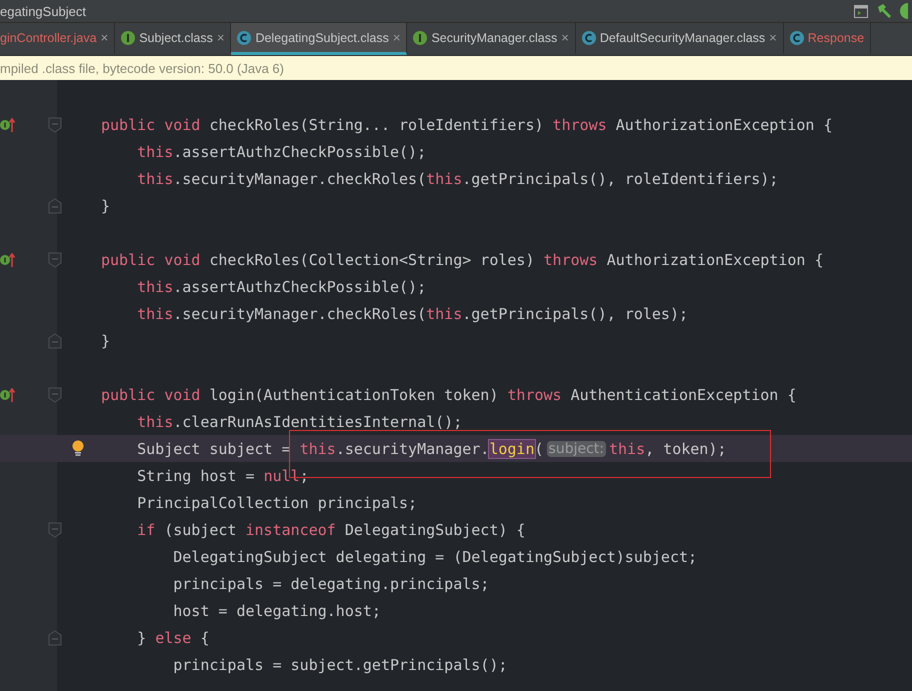 Image resolution: width=912 pixels, height=691 pixels. I want to click on code-text: this.securityManager.checkRoles(this.getPrincipals(), roles);, so click(412, 313).